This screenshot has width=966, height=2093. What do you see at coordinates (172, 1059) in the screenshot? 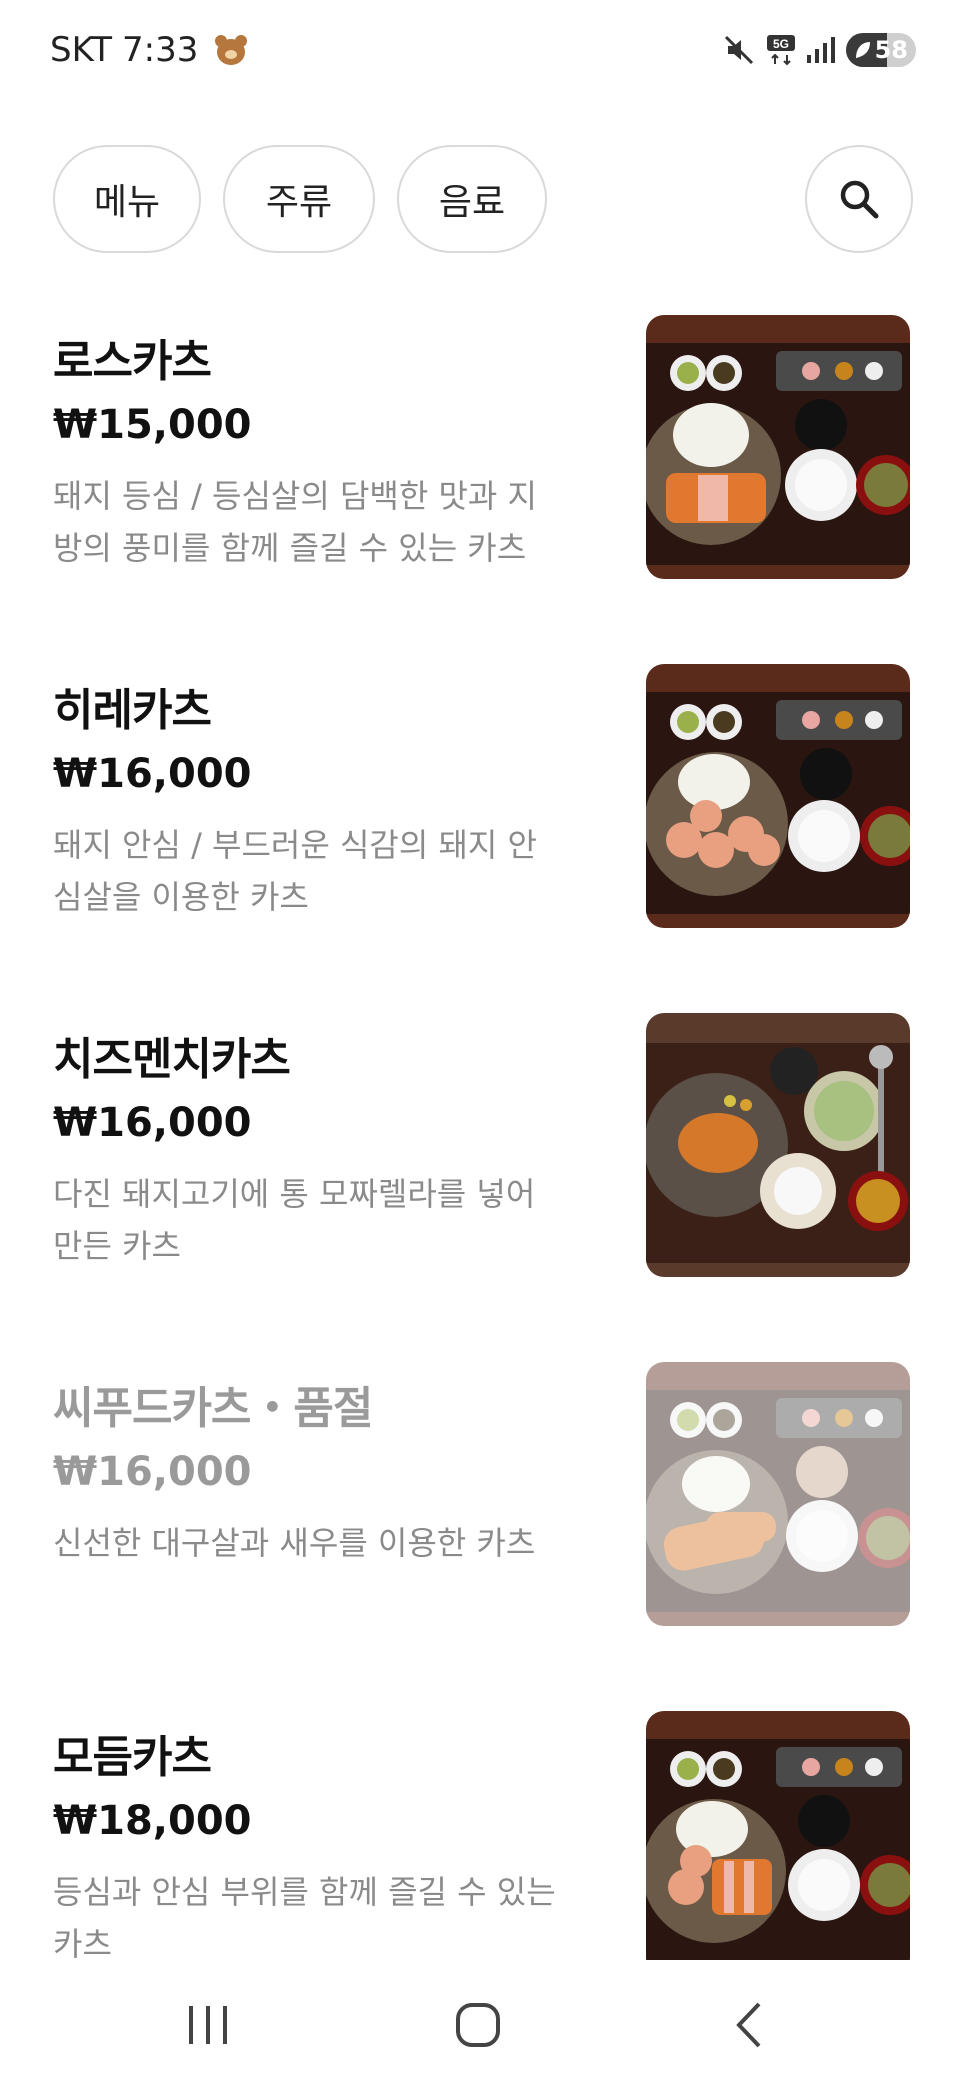
I see `menu-item-name: 치즈멘치카츠` at bounding box center [172, 1059].